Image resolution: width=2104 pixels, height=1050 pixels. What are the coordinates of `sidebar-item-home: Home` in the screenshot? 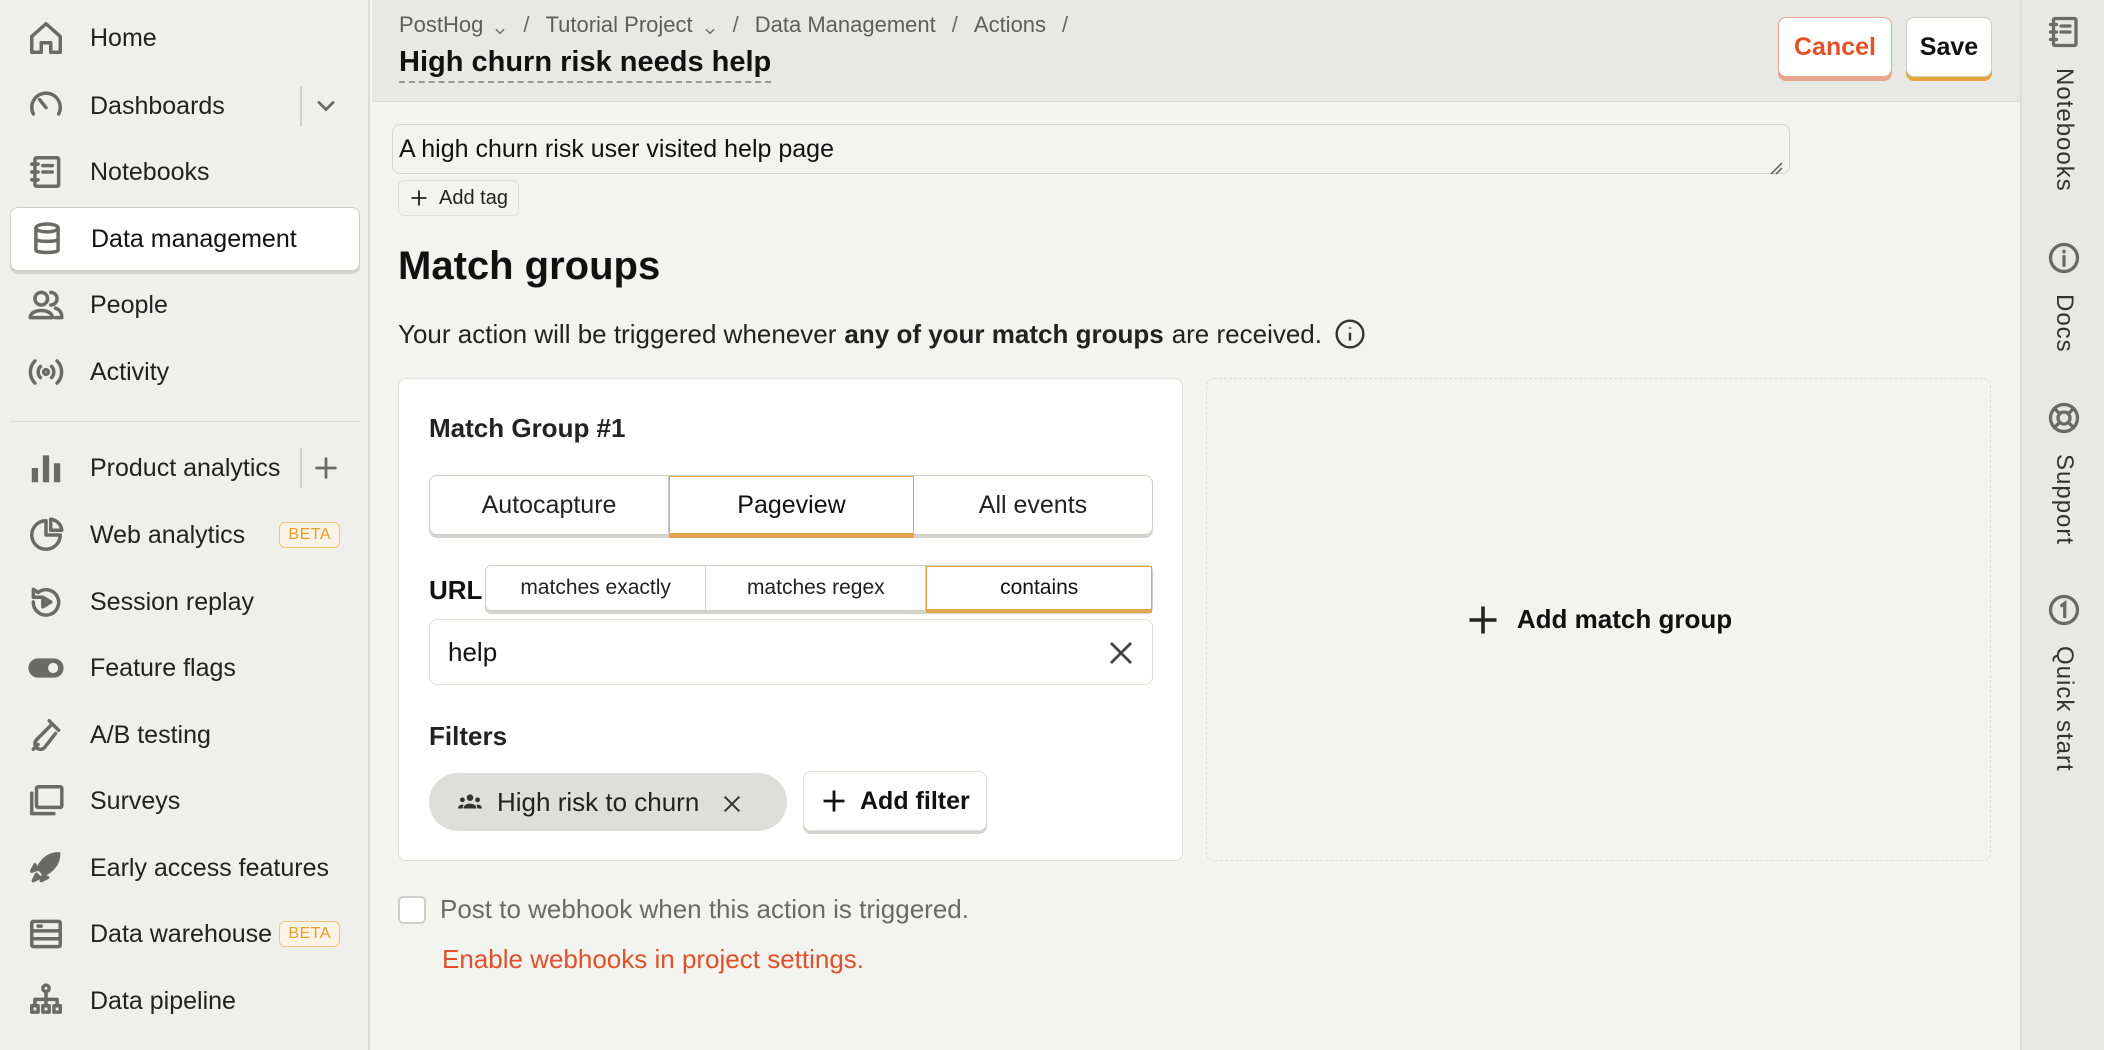 It's located at (185, 38).